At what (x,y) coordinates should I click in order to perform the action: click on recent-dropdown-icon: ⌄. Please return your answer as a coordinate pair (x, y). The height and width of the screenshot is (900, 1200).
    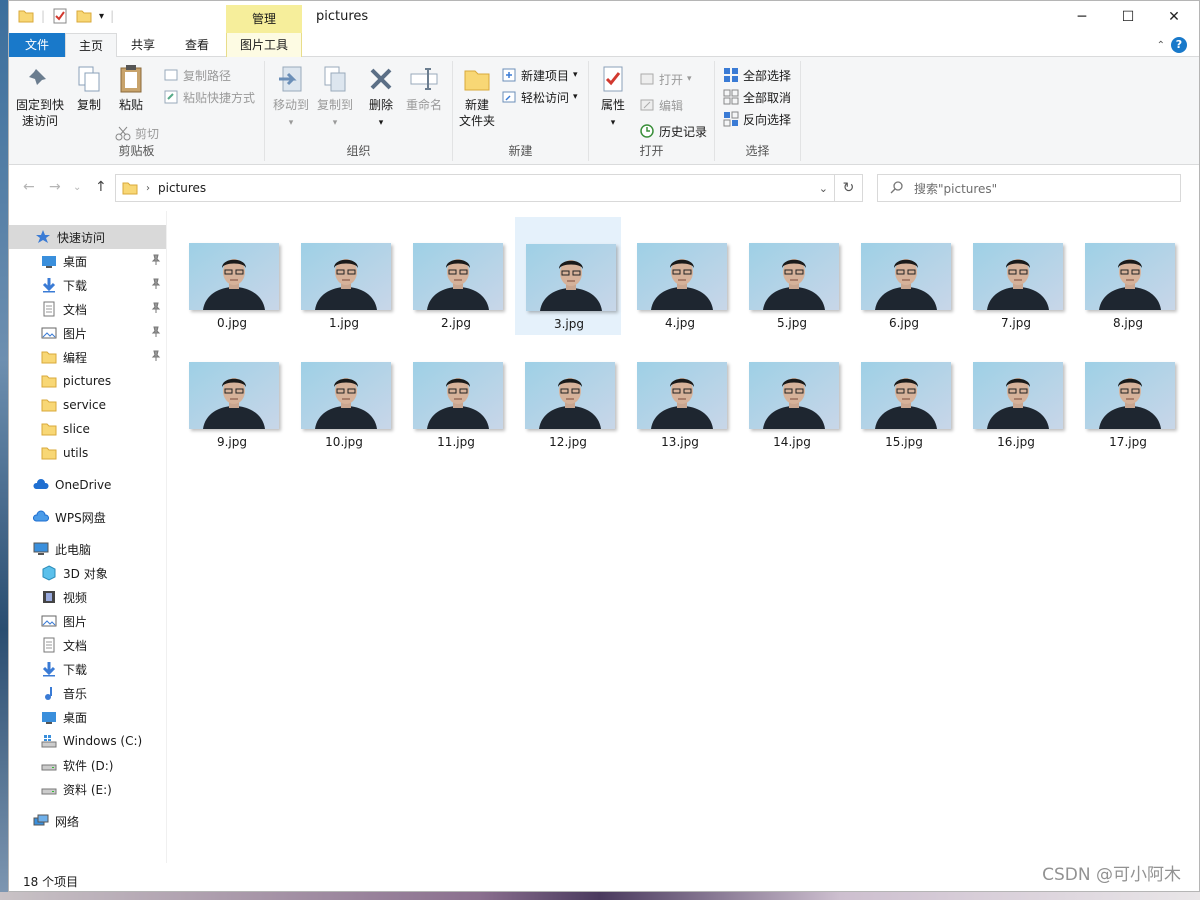
    Looking at the image, I should click on (77, 187).